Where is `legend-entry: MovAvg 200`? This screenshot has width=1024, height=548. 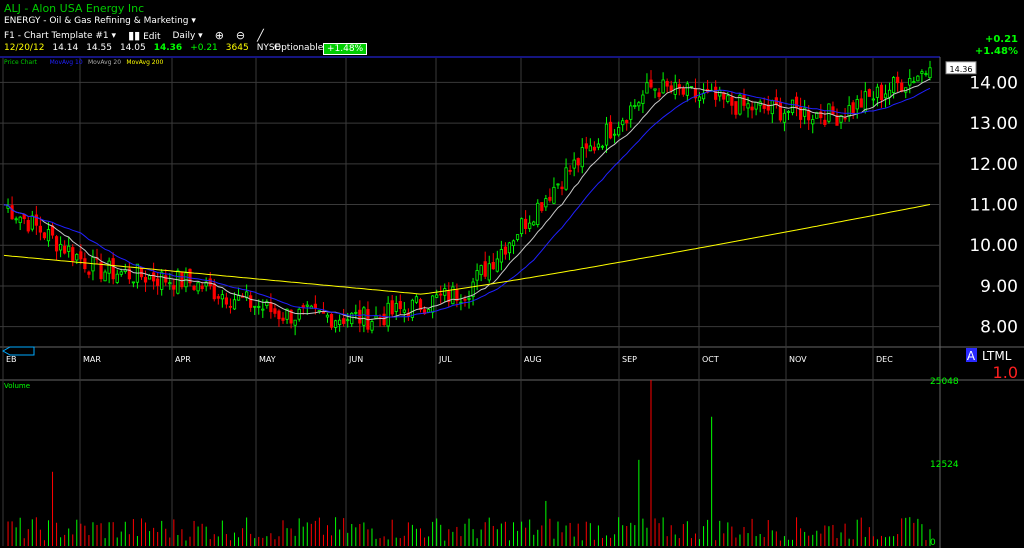
legend-entry: MovAvg 200 is located at coordinates (144, 62).